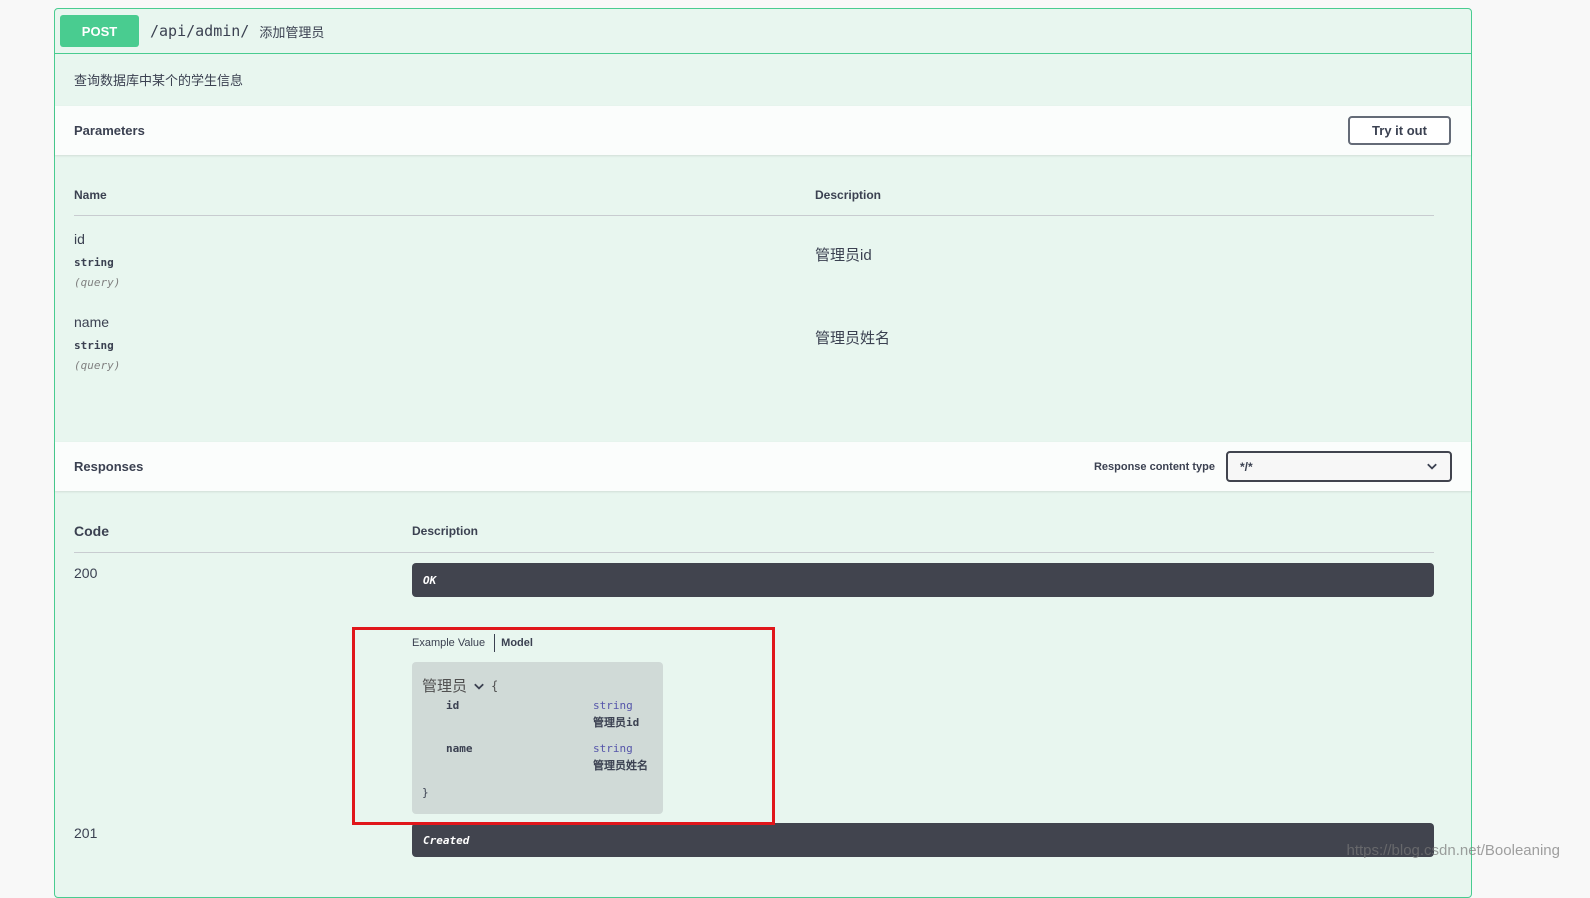 The image size is (1590, 898). I want to click on model-prop-name: name, so click(459, 748).